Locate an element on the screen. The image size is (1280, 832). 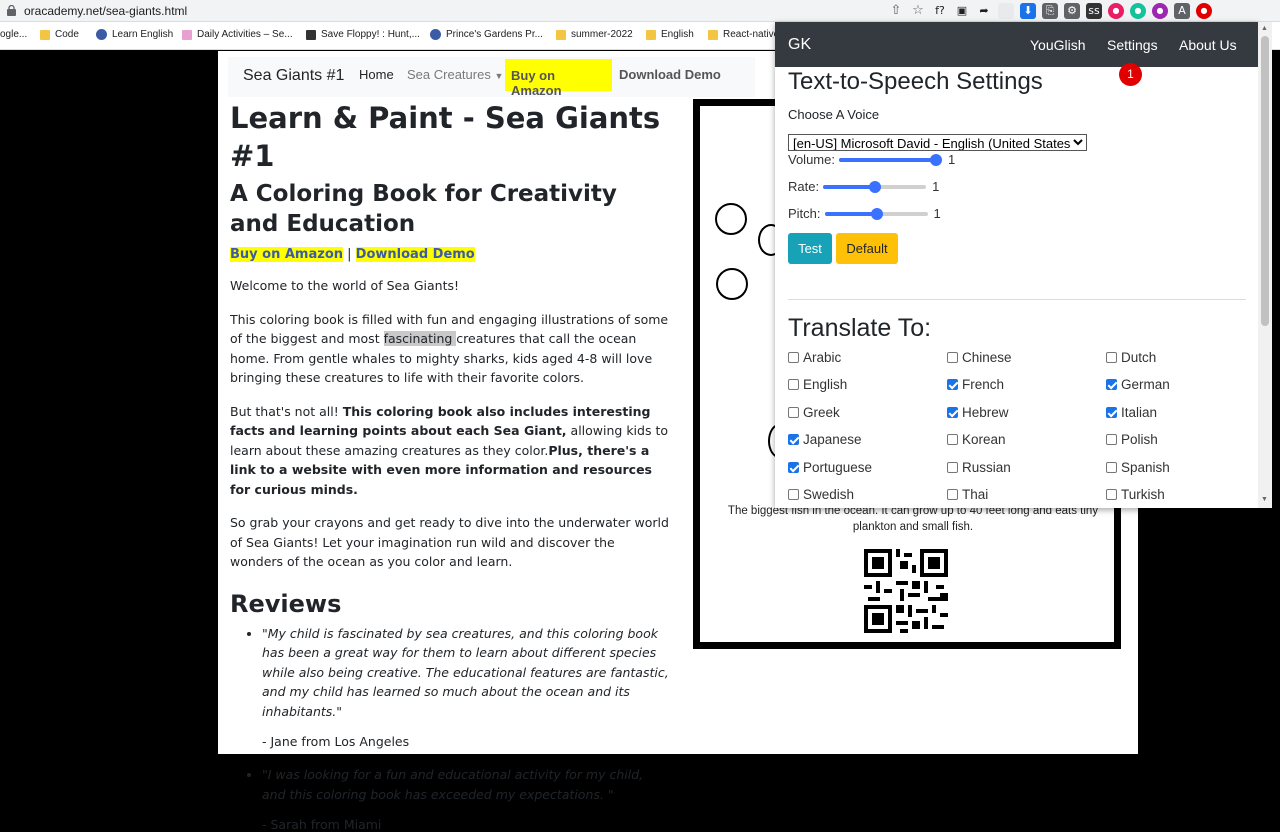
download-demo-link: Download Demo is located at coordinates (415, 254).